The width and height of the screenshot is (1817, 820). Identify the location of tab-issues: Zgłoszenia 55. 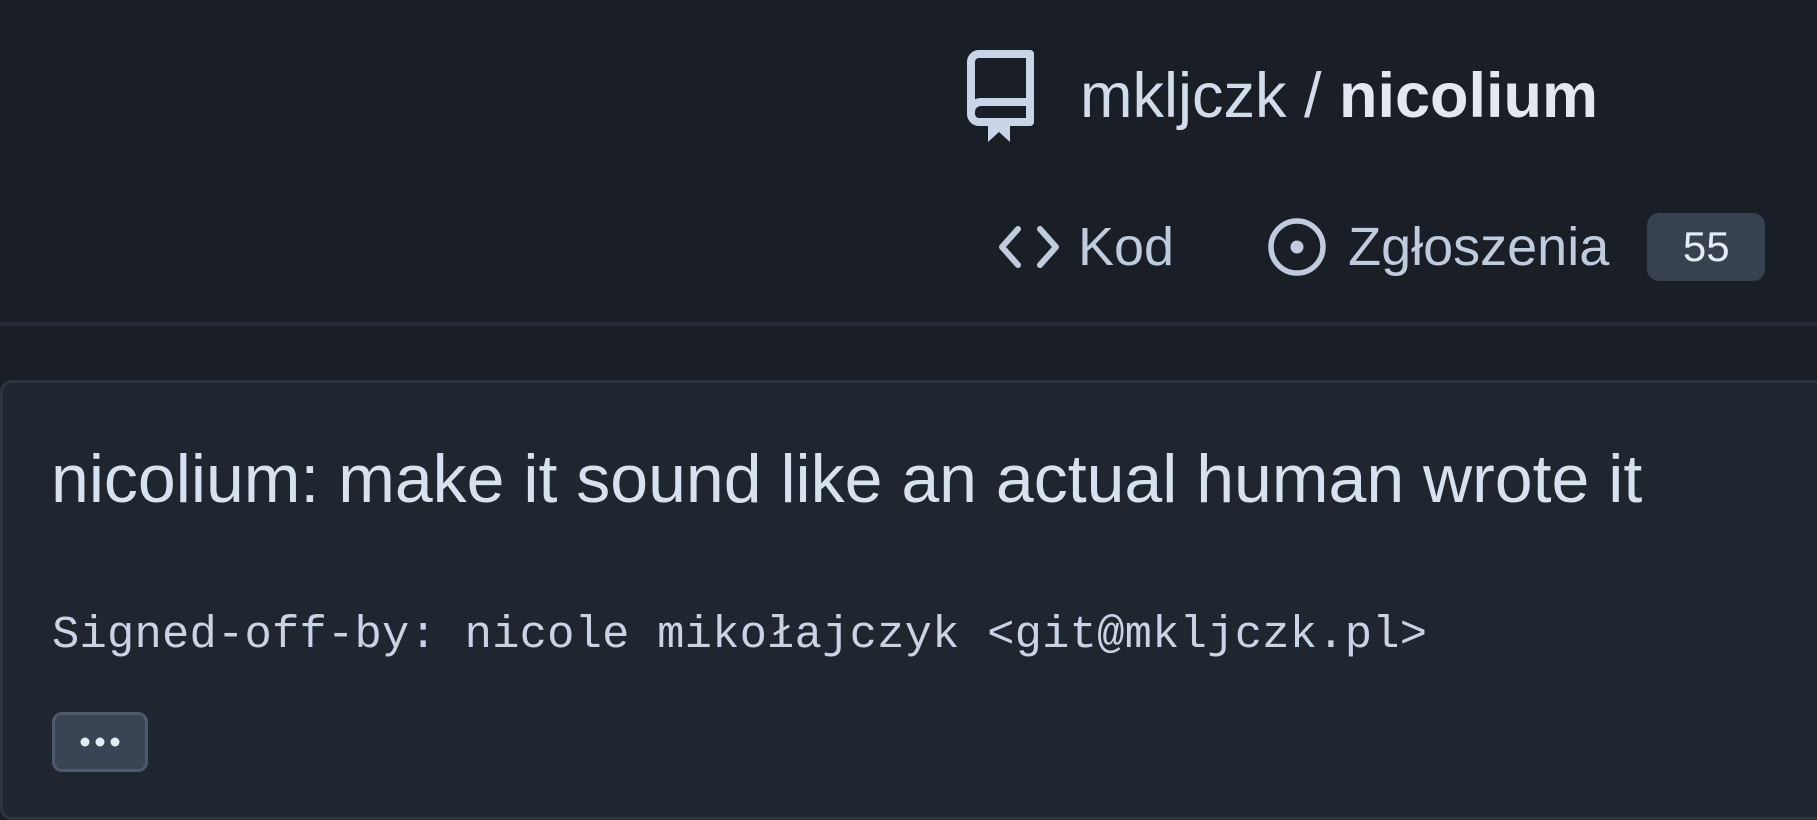
(1516, 247).